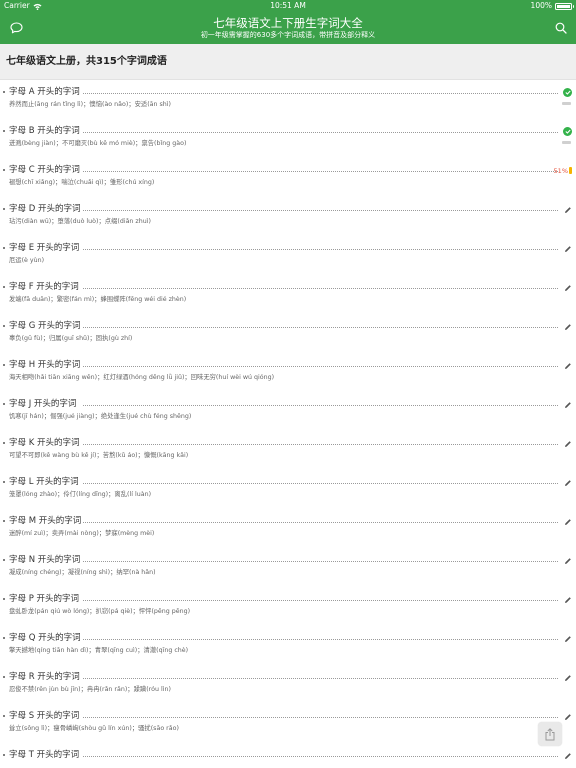 The height and width of the screenshot is (768, 576). What do you see at coordinates (44, 599) in the screenshot?
I see `row-heading: 字母 P 开头的字词` at bounding box center [44, 599].